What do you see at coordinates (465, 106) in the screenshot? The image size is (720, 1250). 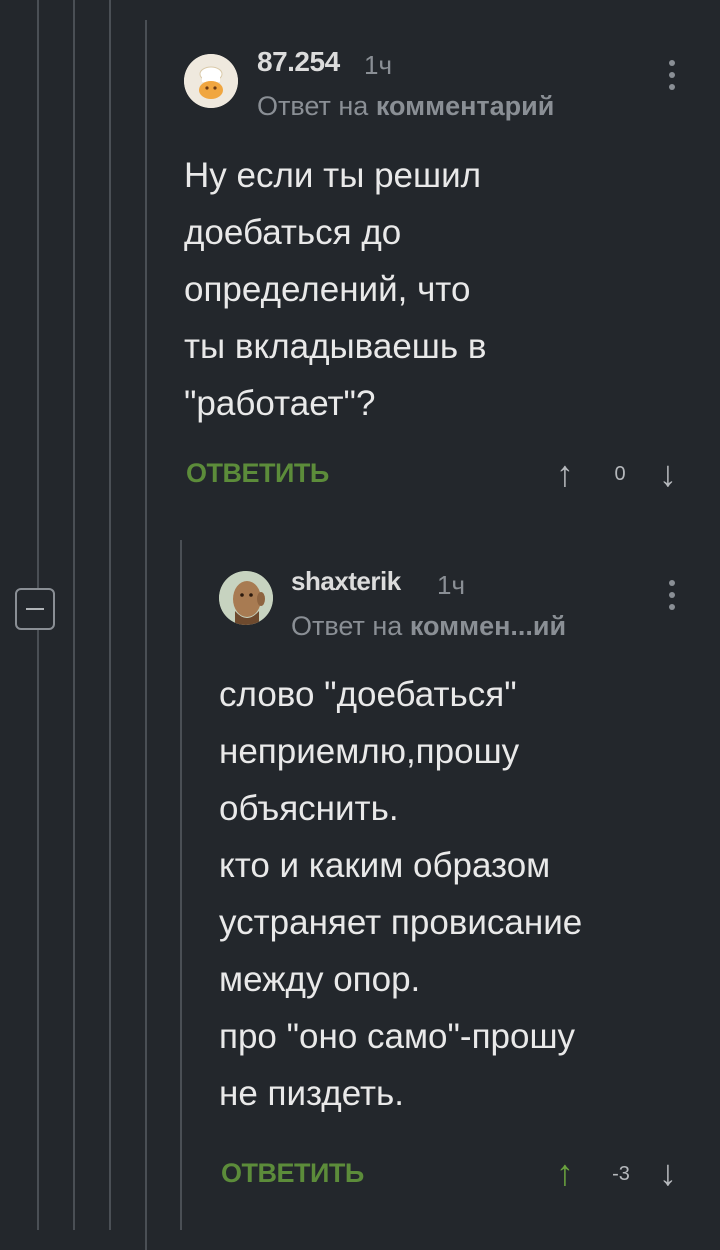 I see `reply-to-target: комментарий` at bounding box center [465, 106].